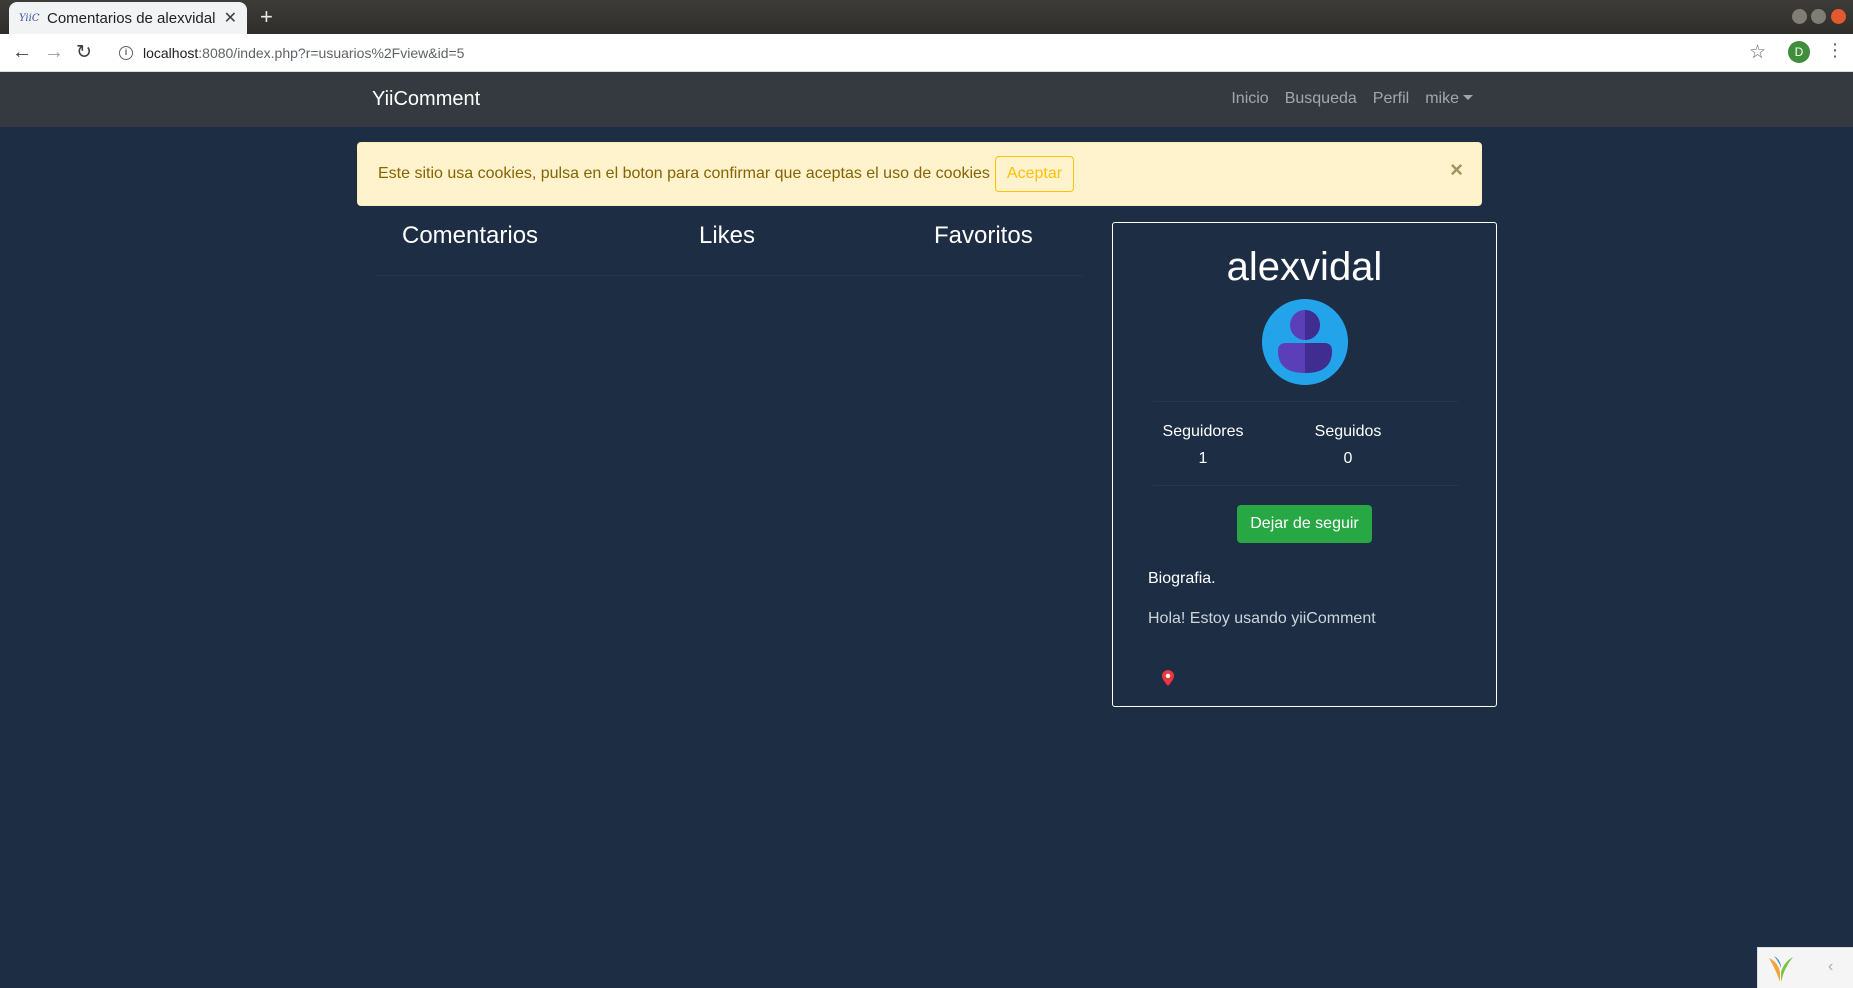 The width and height of the screenshot is (1853, 988). What do you see at coordinates (1262, 618) in the screenshot?
I see `bio-text: Hola! Estoy usando yiiComment` at bounding box center [1262, 618].